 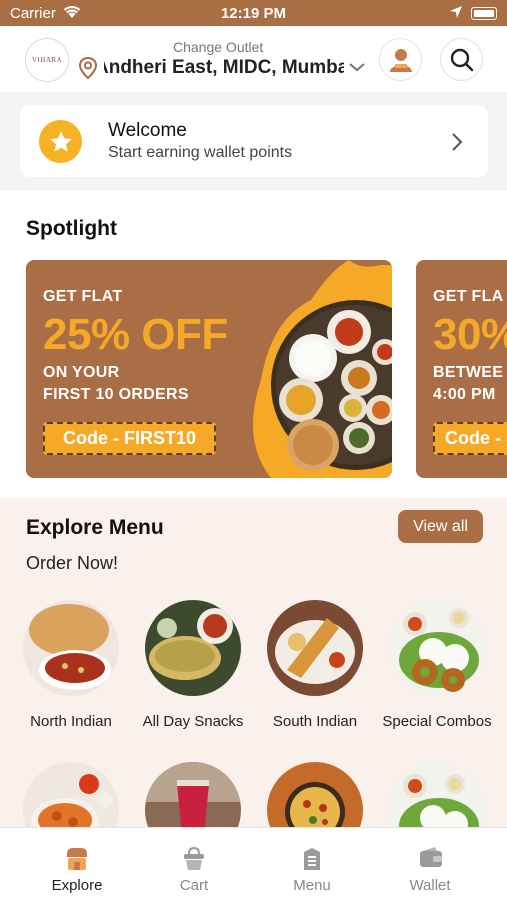 I want to click on chevron-right-icon, so click(x=457, y=144).